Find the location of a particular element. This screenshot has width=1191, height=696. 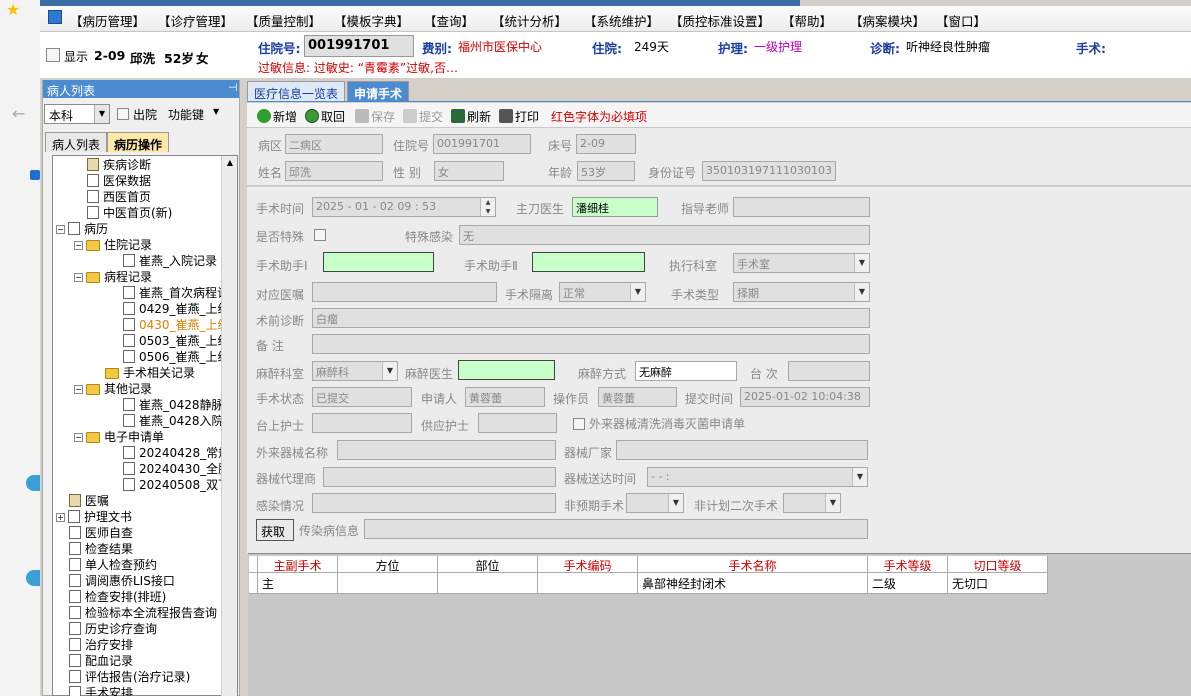

save-button: 保存 is located at coordinates (375, 116).